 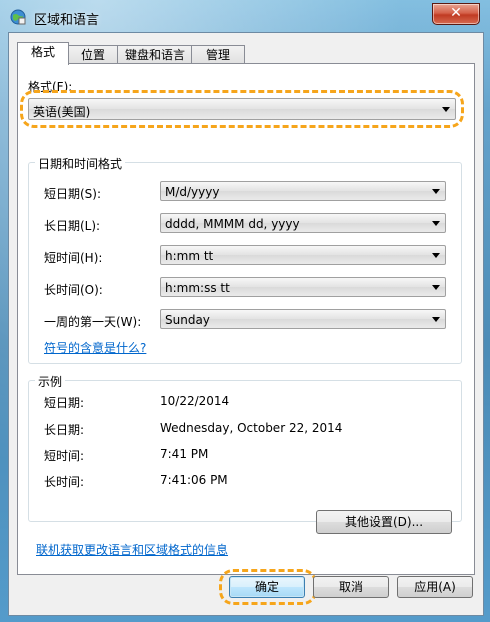 What do you see at coordinates (303, 223) in the screenshot?
I see `long-date-combo: dddd, MMMM dd, yyyy` at bounding box center [303, 223].